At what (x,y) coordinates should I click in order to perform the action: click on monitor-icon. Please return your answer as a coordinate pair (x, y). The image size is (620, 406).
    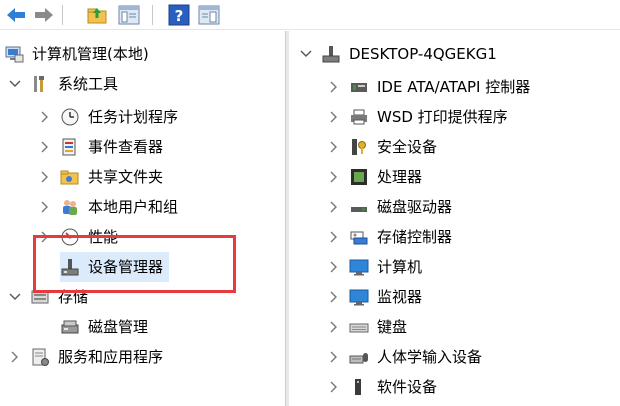
    Looking at the image, I should click on (359, 297).